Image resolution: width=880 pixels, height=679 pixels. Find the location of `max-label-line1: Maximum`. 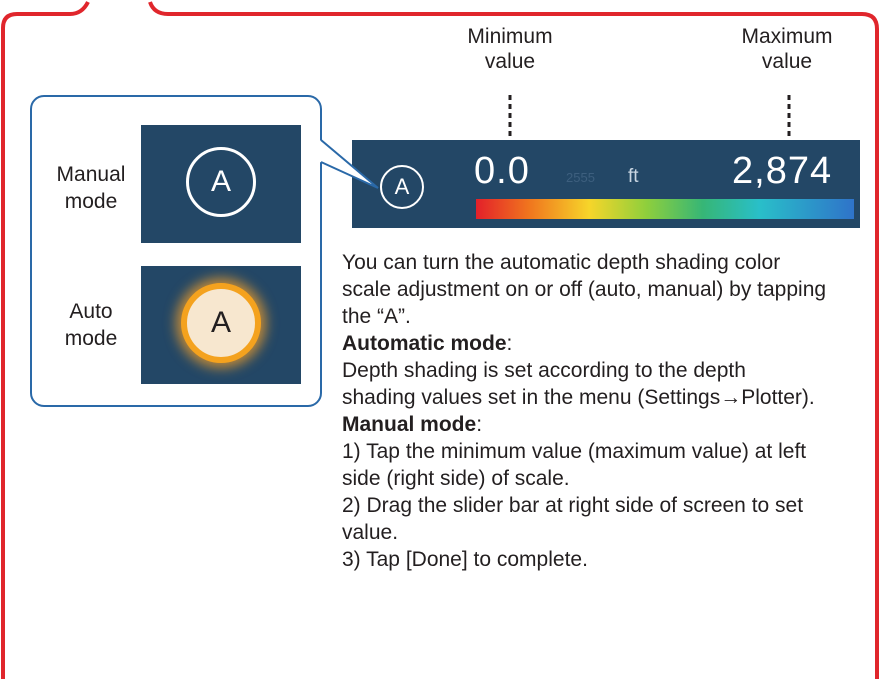

max-label-line1: Maximum is located at coordinates (787, 36).